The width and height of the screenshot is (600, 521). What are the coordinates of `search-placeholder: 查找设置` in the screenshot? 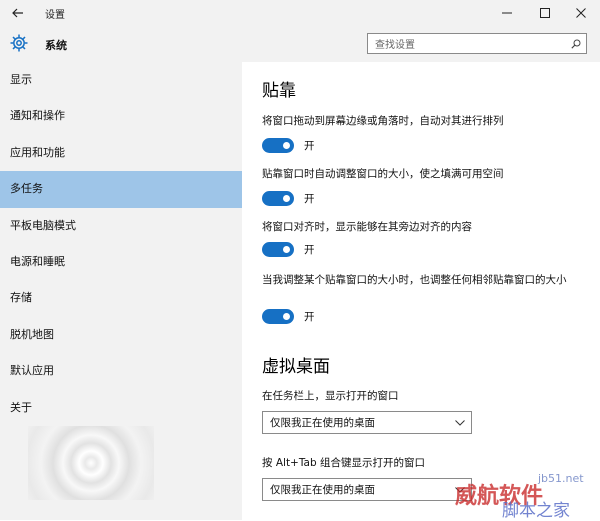 It's located at (395, 45).